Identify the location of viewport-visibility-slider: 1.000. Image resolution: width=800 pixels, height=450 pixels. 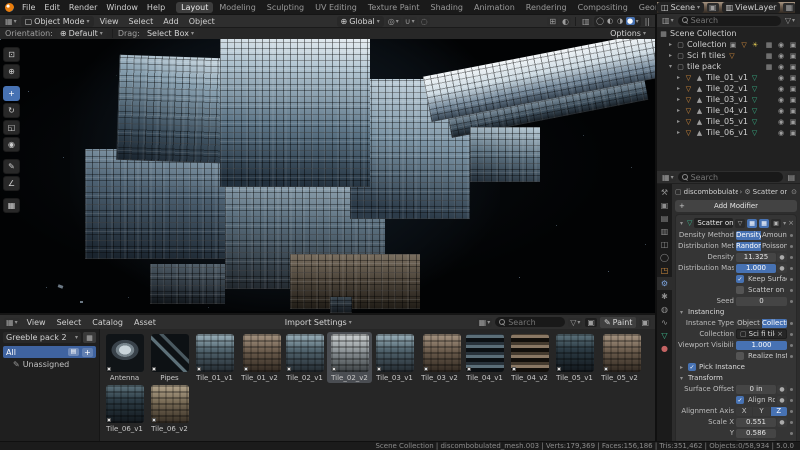
(761, 345).